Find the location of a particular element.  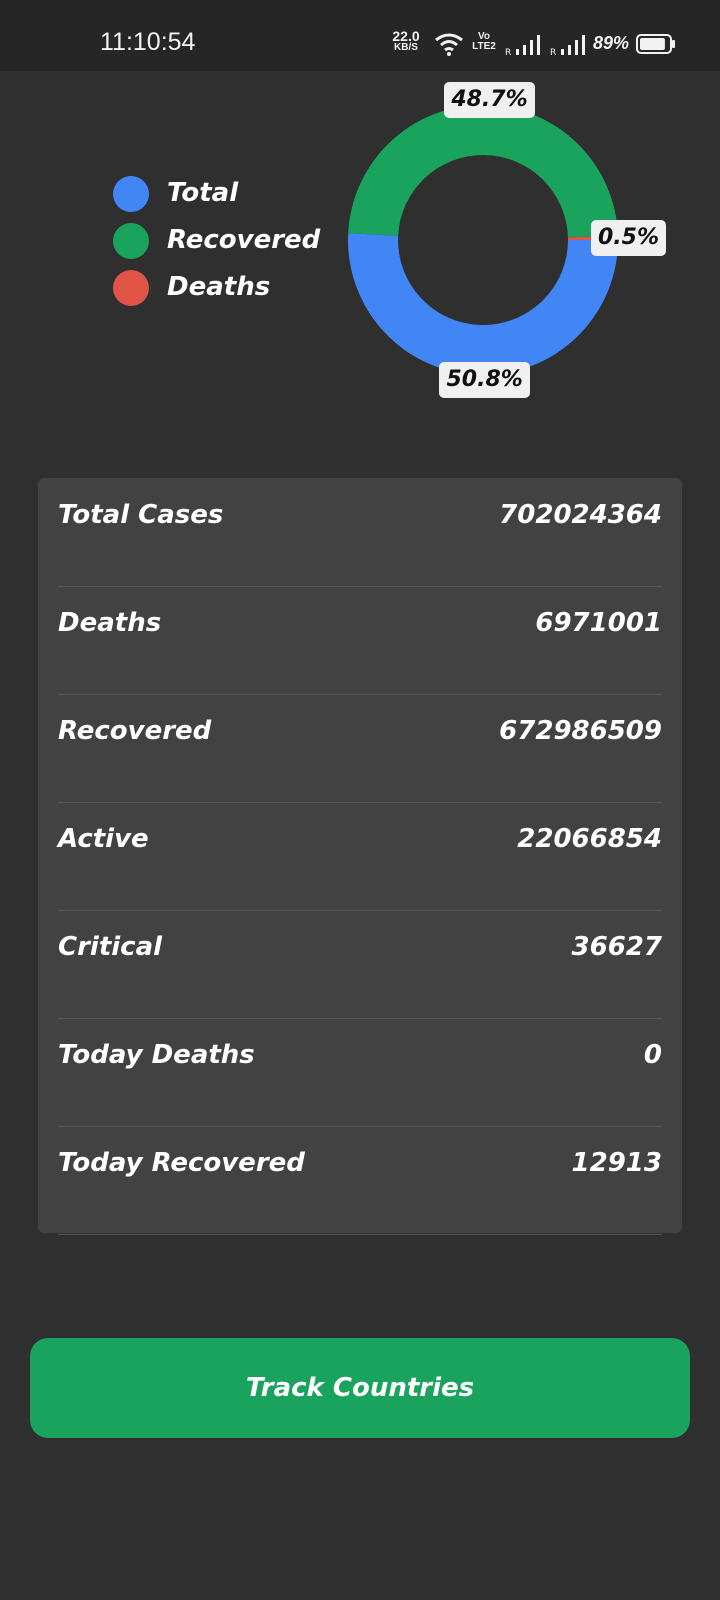

stat-value: 672986509 is located at coordinates (580, 731).